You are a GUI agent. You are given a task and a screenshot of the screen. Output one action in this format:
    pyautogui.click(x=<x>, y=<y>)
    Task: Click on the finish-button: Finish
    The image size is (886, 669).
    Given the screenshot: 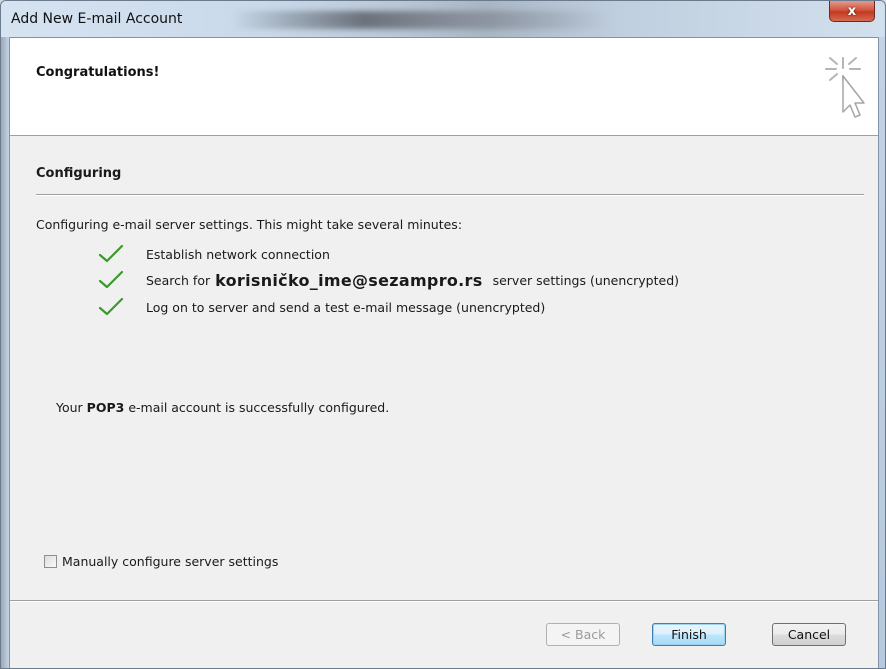 What is the action you would take?
    pyautogui.click(x=689, y=634)
    